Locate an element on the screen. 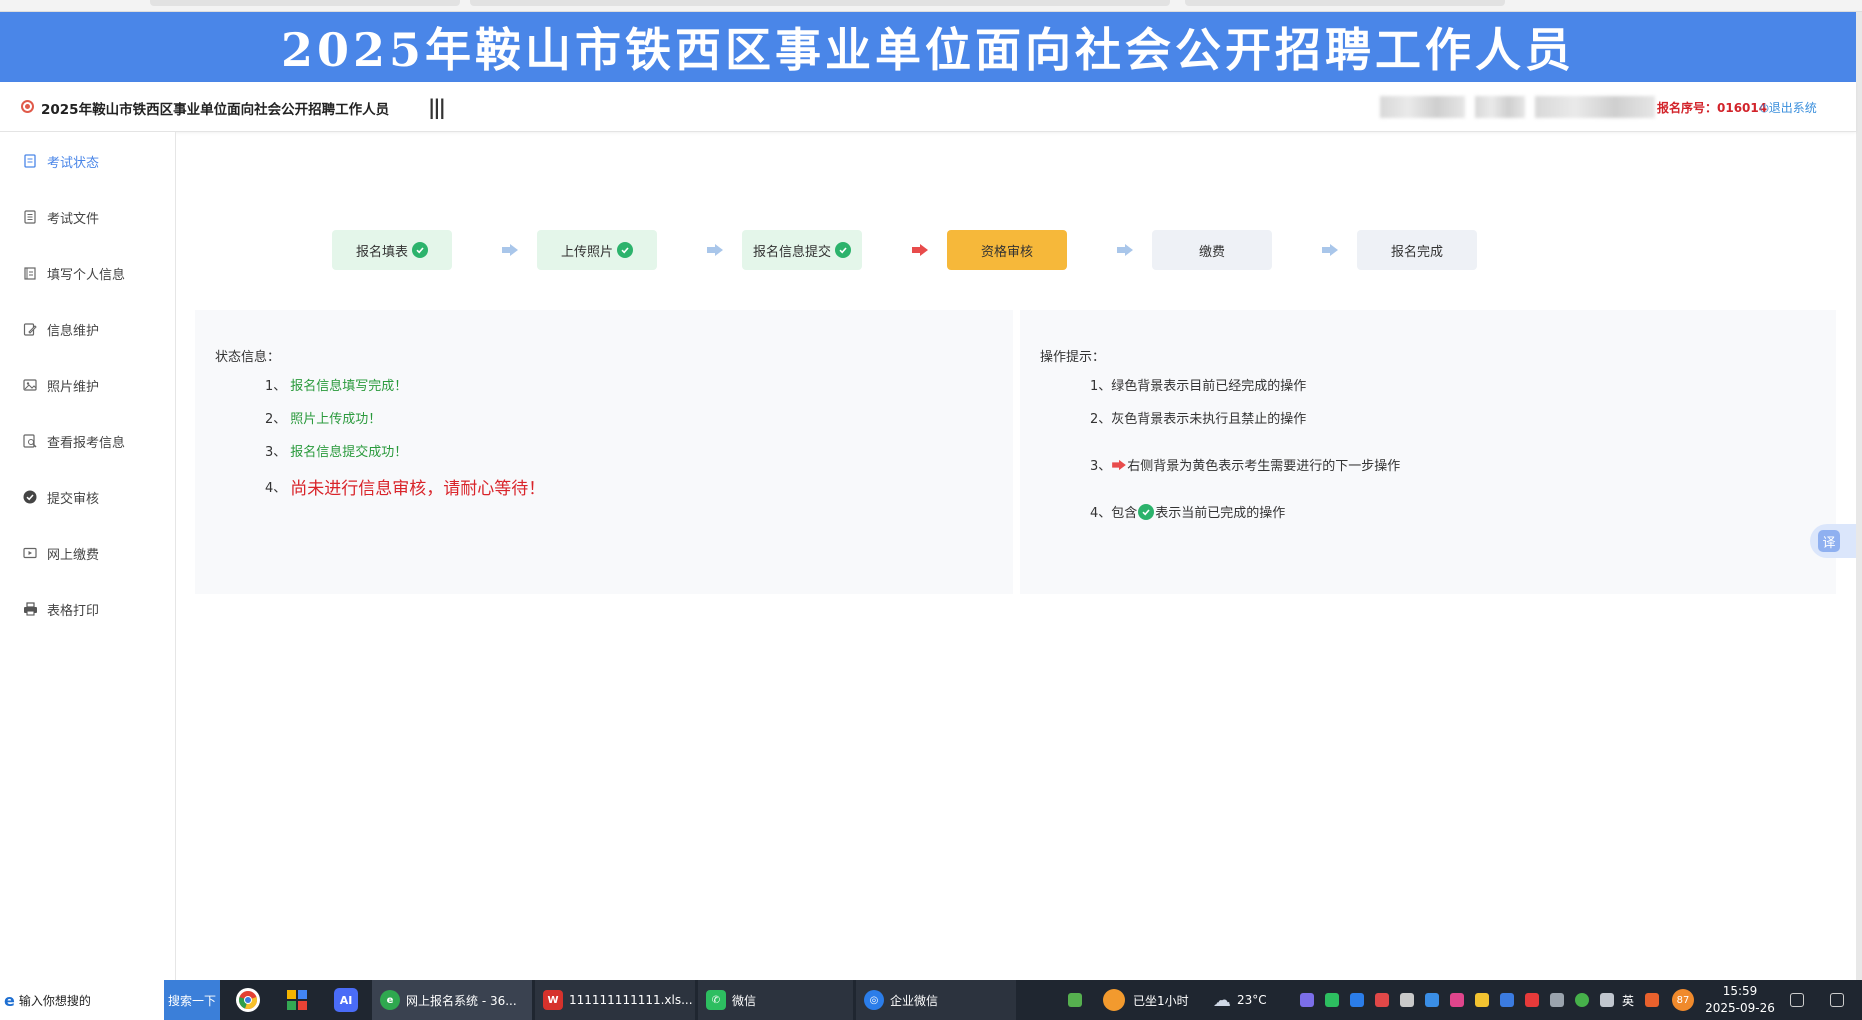 Image resolution: width=1862 pixels, height=1020 pixels. hint-line-number: 1、 is located at coordinates (1101, 386).